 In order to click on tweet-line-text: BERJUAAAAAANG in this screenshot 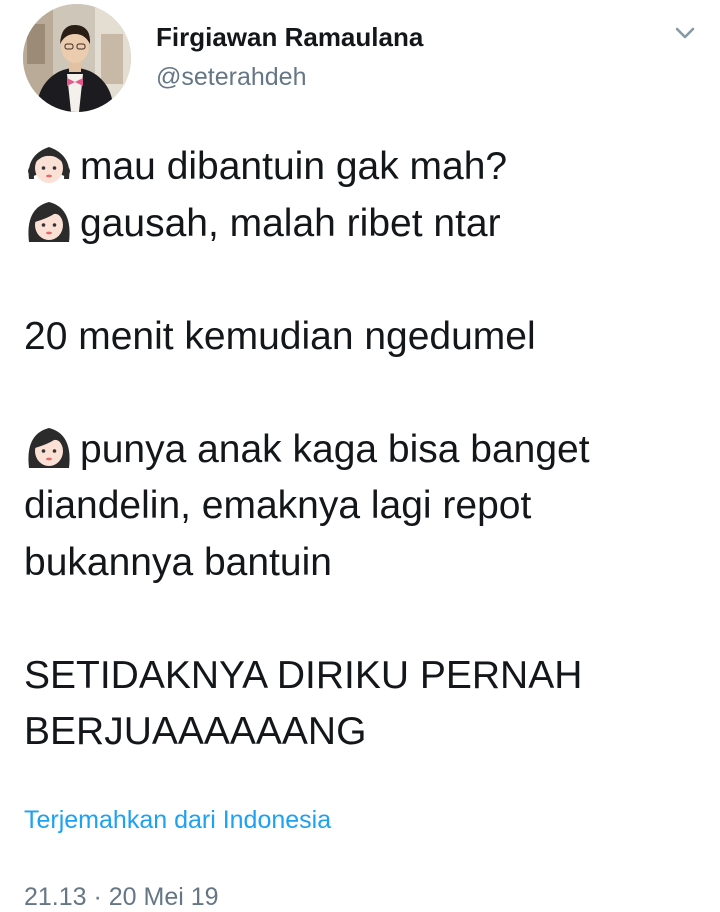, I will do `click(195, 731)`.